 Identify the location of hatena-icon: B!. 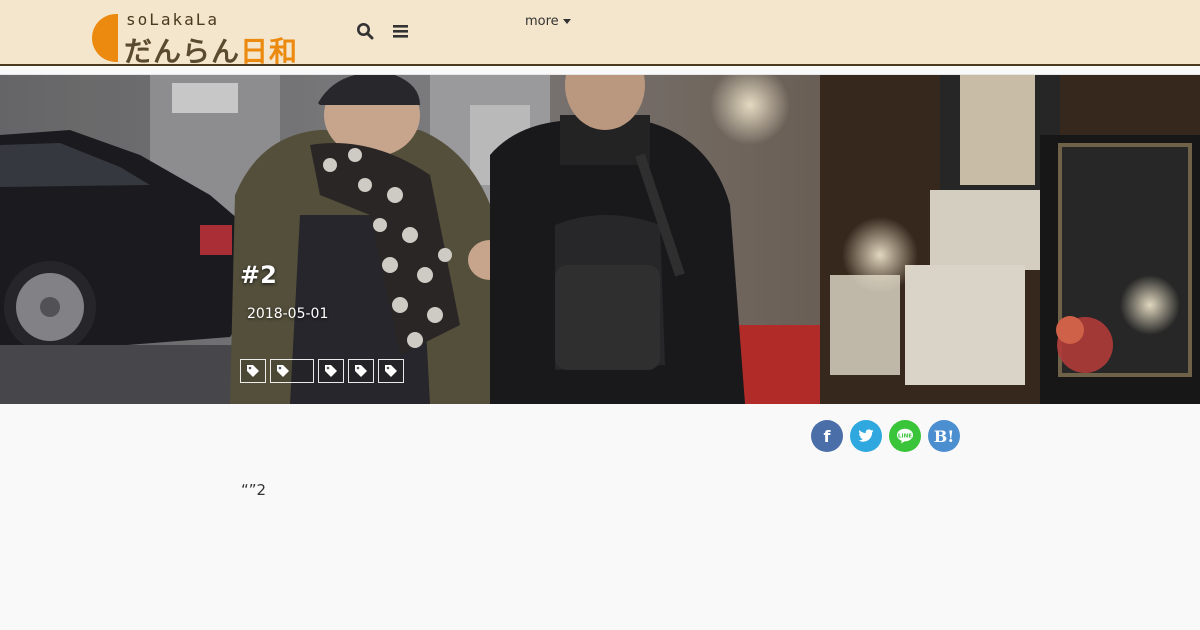
(944, 436).